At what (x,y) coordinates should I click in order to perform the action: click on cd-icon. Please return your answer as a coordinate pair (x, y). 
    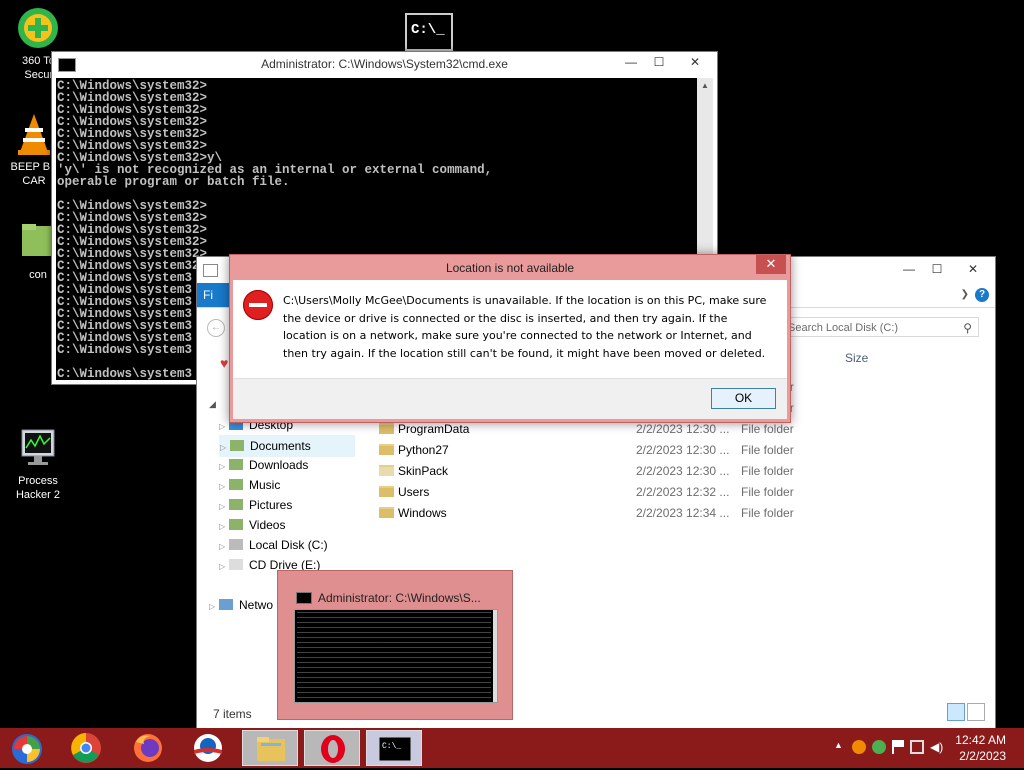
    Looking at the image, I should click on (236, 564).